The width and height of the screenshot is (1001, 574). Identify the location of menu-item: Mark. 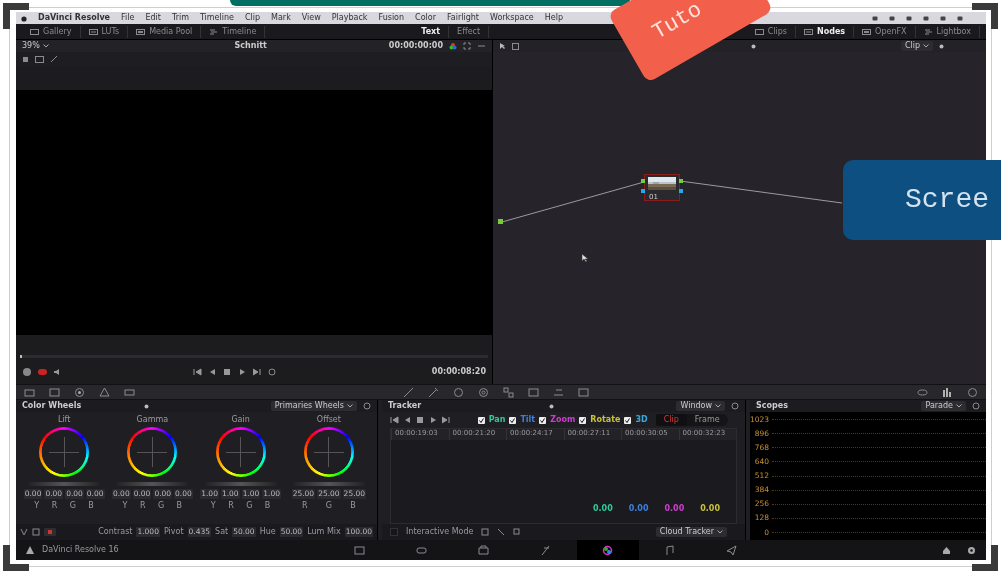
(281, 18).